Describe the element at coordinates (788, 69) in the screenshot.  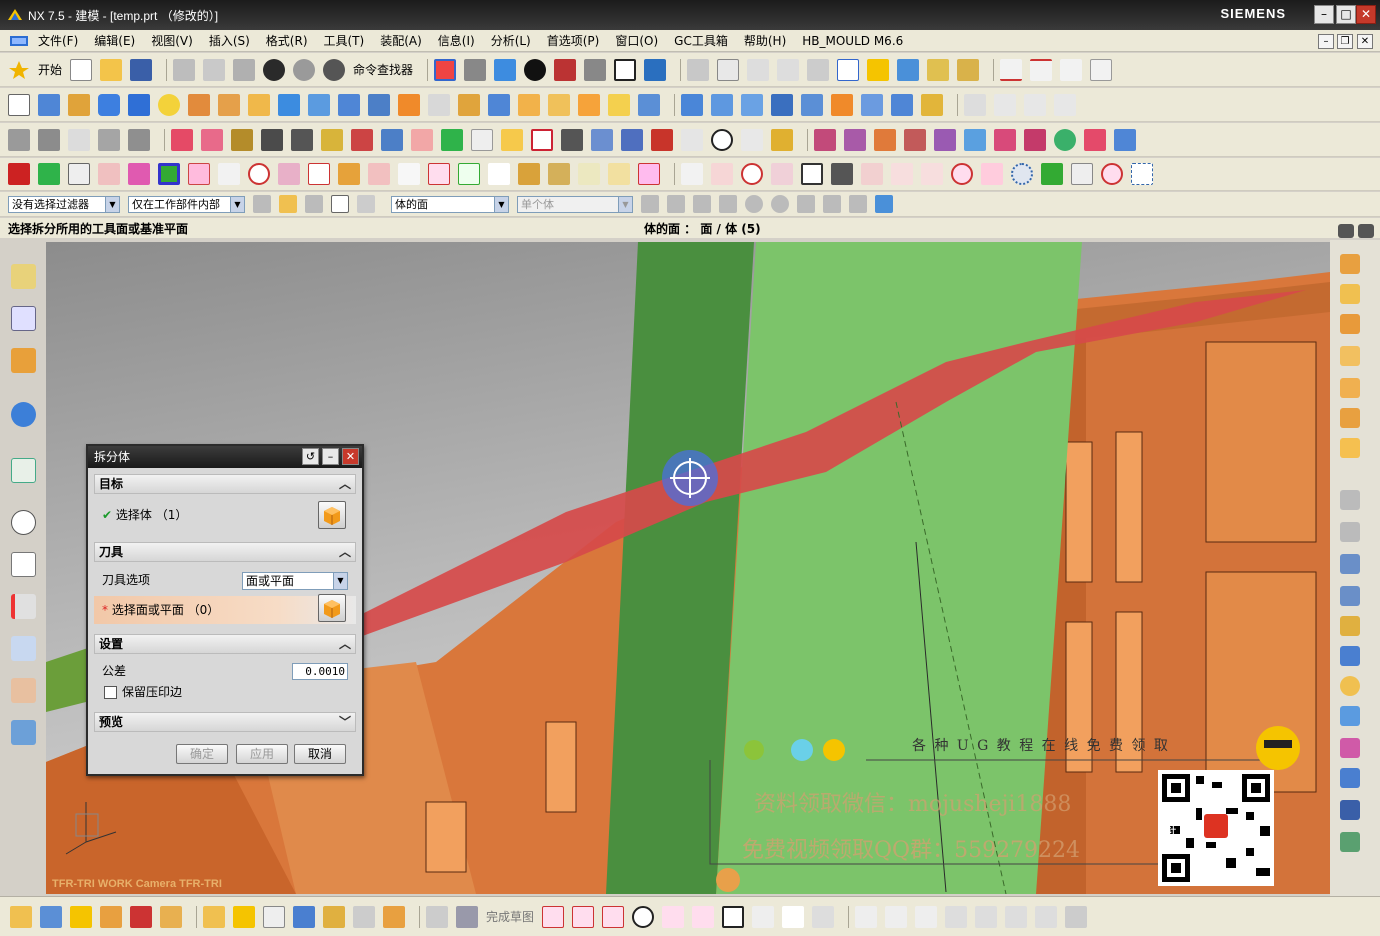
I see `wcs-rotate-icon` at that location.